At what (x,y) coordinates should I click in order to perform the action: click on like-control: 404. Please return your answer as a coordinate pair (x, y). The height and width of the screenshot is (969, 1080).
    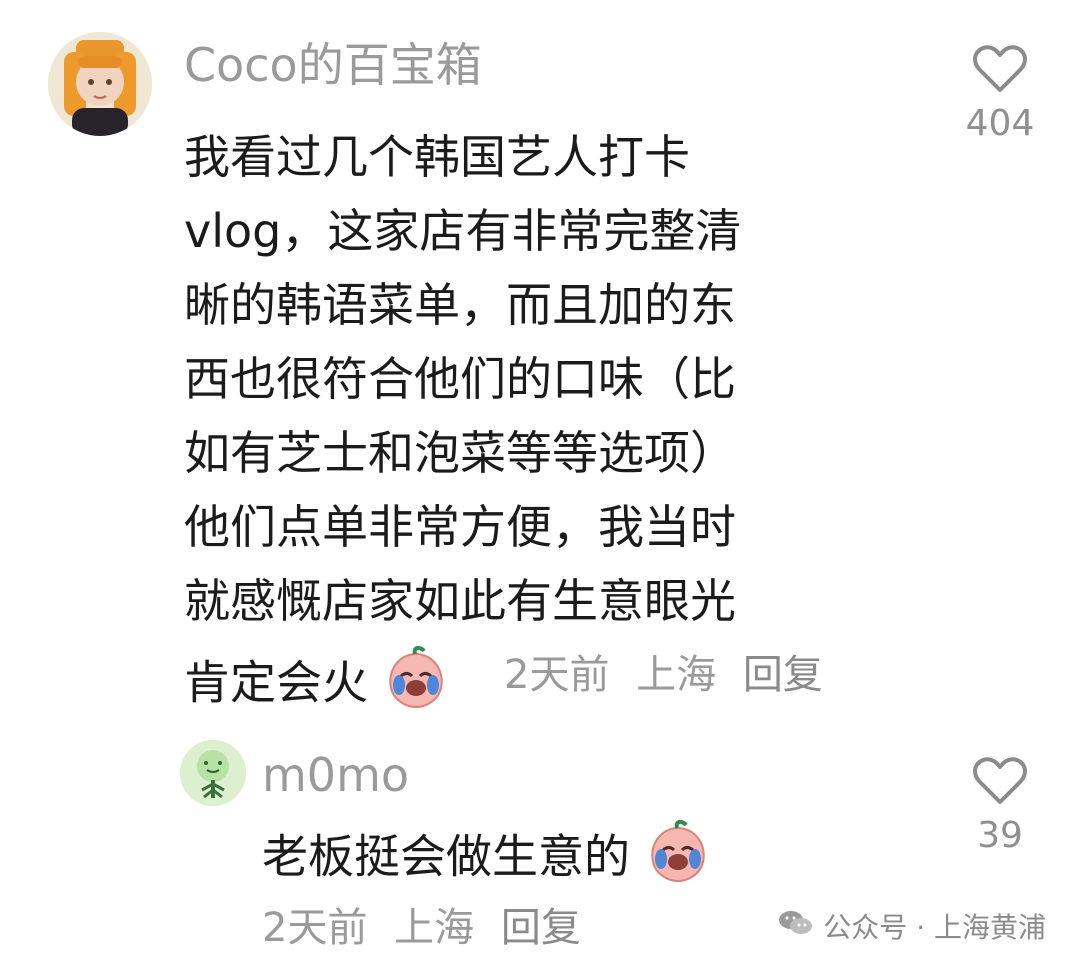
    Looking at the image, I should click on (1000, 93).